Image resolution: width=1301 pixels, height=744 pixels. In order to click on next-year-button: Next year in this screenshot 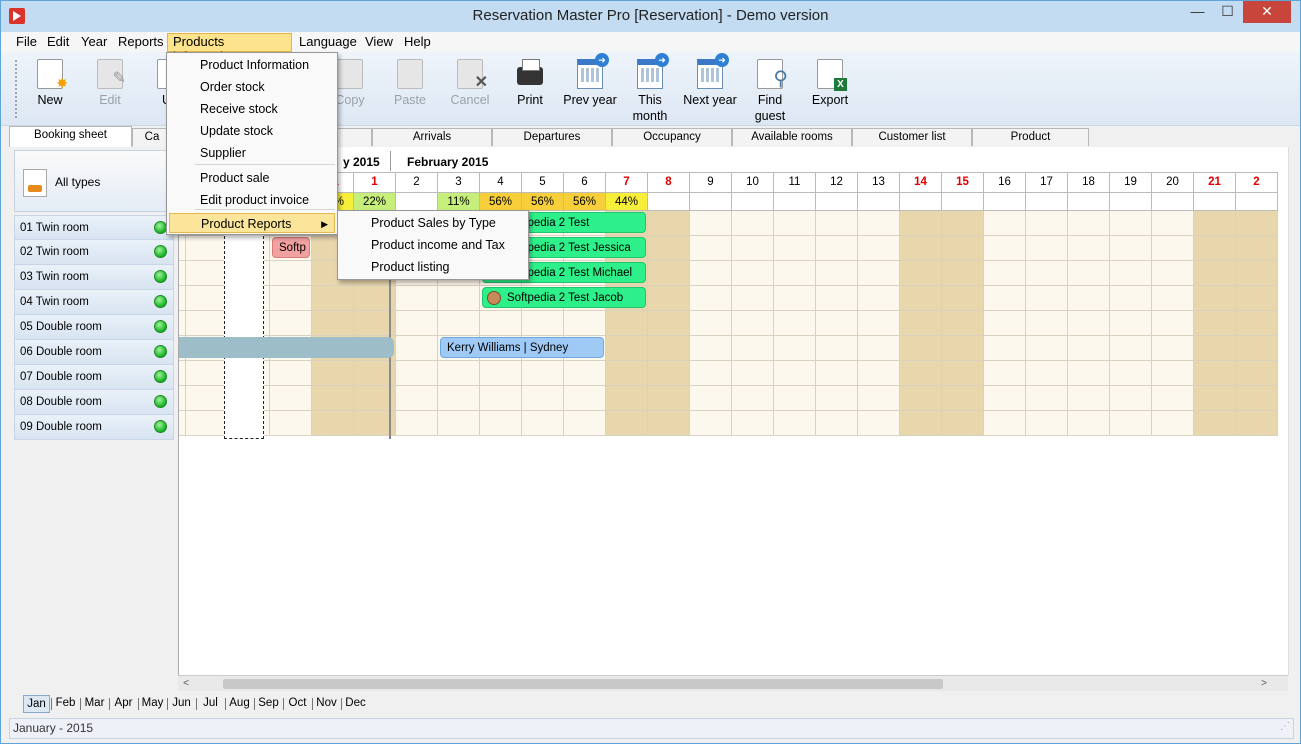, I will do `click(710, 88)`.